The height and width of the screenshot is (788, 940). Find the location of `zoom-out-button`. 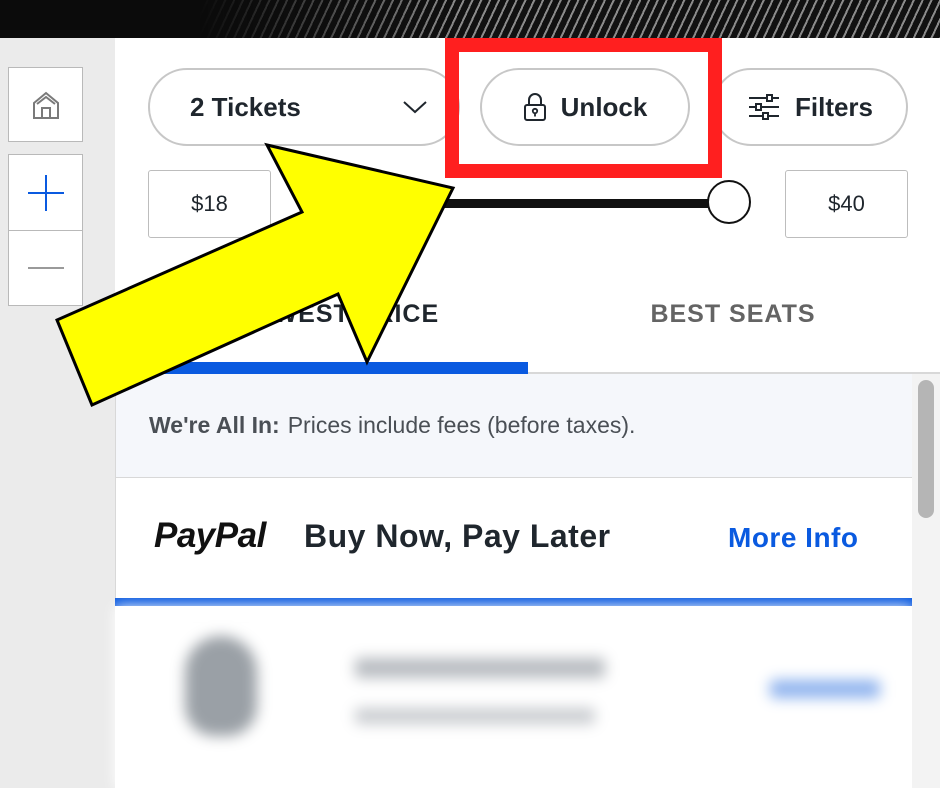

zoom-out-button is located at coordinates (45, 268).